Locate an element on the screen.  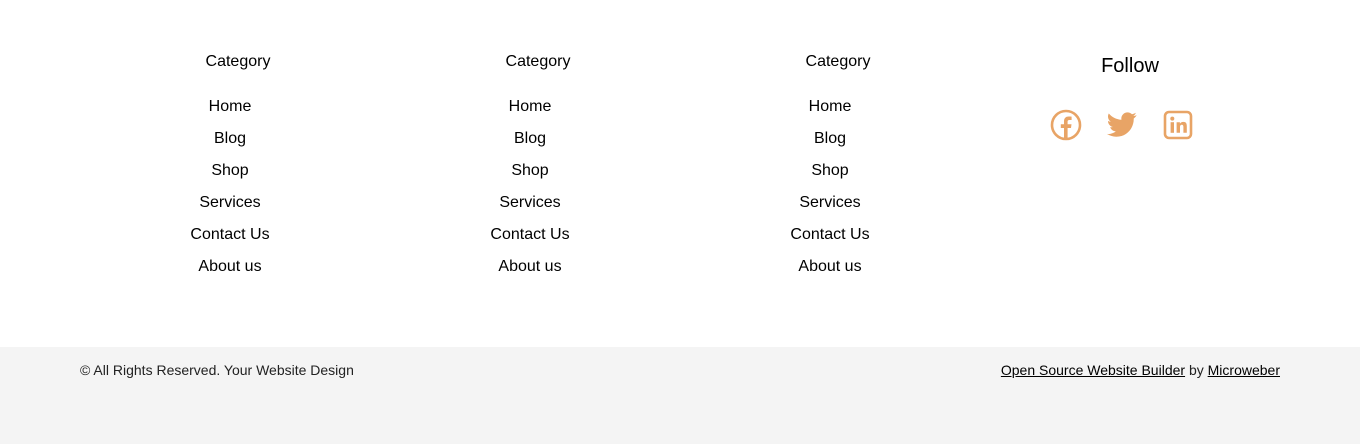
by-text: by is located at coordinates (1196, 370).